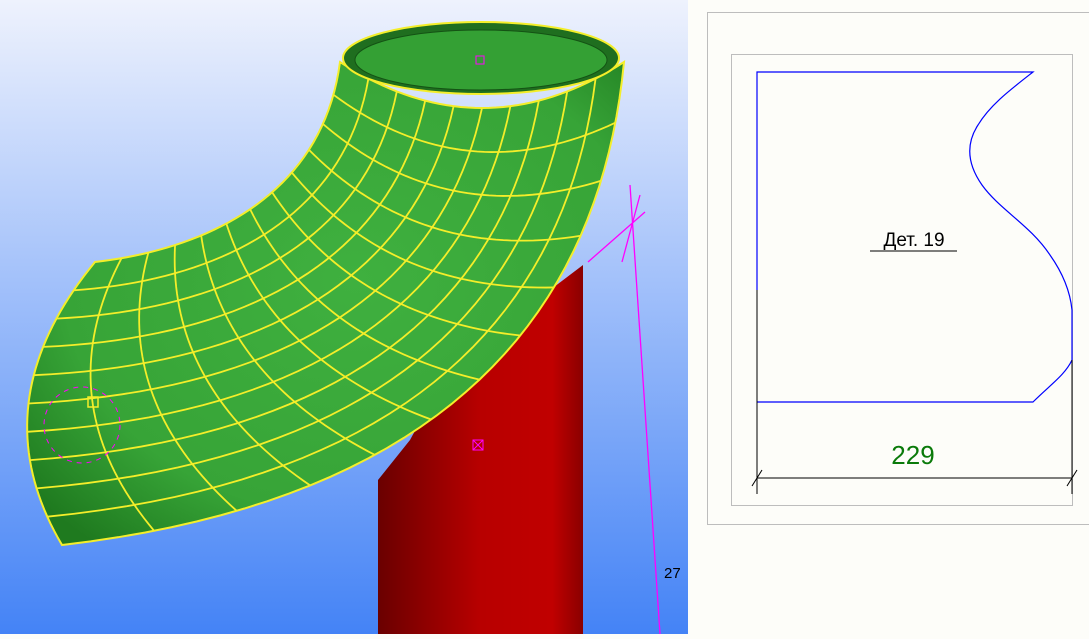 The width and height of the screenshot is (1089, 639). Describe the element at coordinates (912, 455) in the screenshot. I see `dimension-value: 229` at that location.